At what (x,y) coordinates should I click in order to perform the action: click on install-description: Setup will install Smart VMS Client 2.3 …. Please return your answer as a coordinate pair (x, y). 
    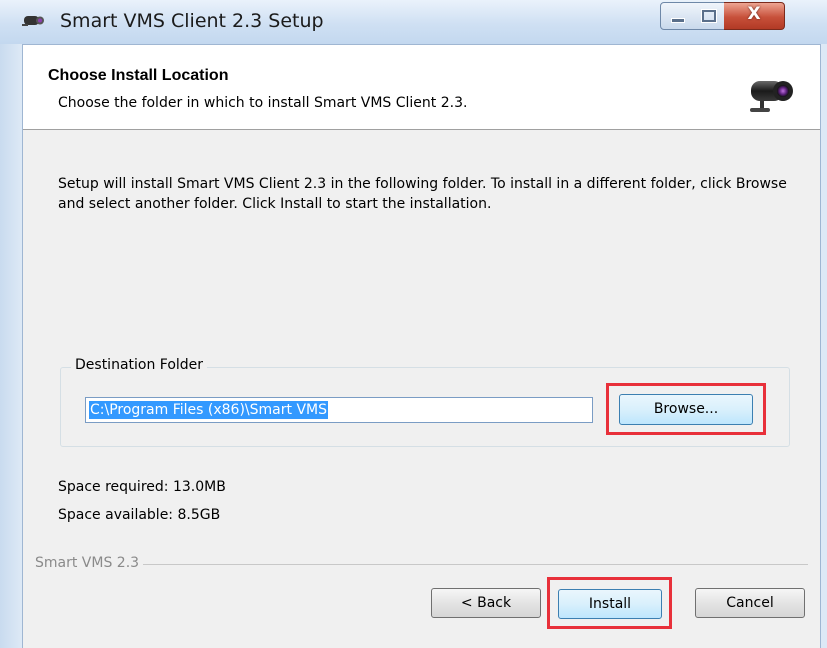
    Looking at the image, I should click on (422, 194).